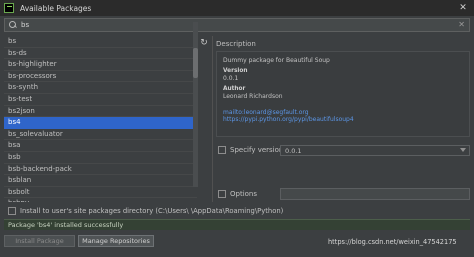  Describe the element at coordinates (12, 211) in the screenshot. I see `install-site-checkbox` at that location.